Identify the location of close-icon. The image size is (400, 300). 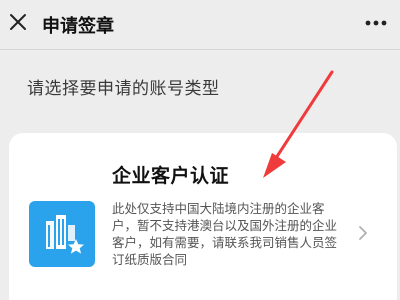
(18, 22).